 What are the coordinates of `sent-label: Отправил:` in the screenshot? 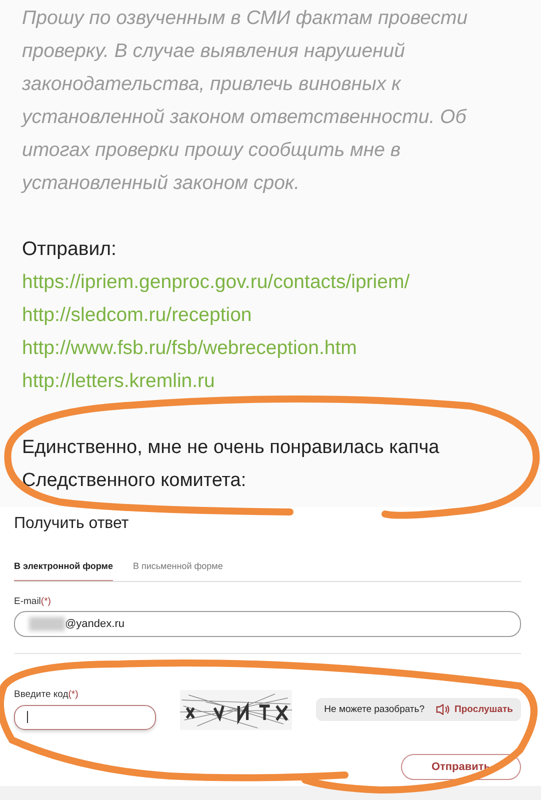 It's located at (69, 249).